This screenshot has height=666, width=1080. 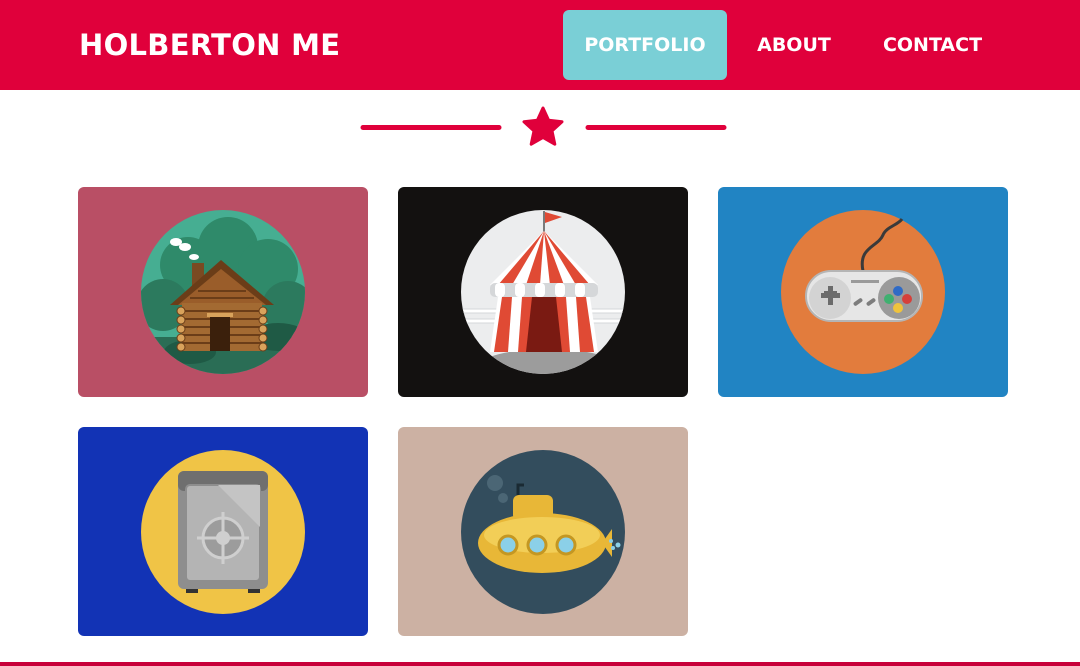 I want to click on footer-rule, so click(x=540, y=664).